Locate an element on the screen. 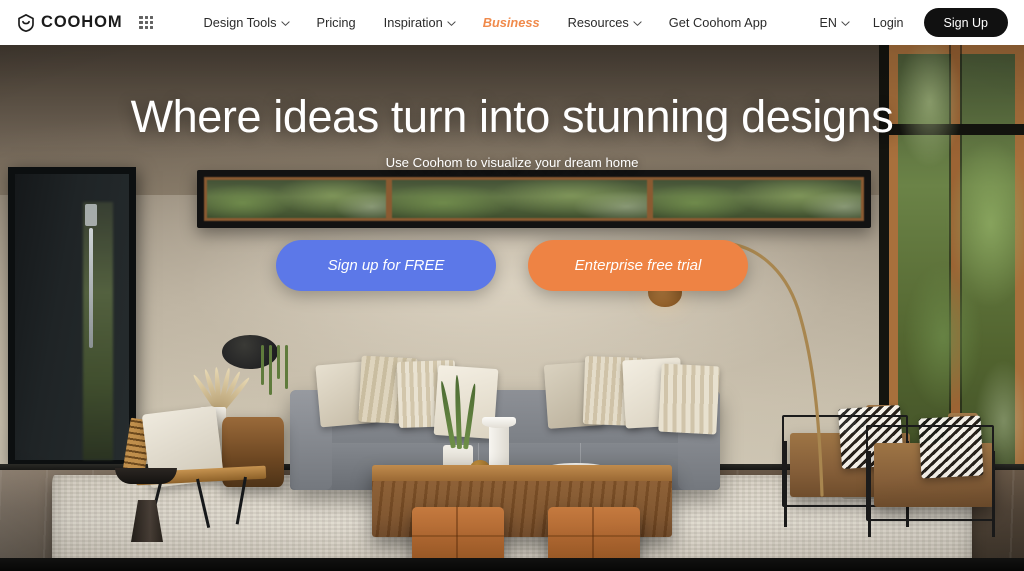 The width and height of the screenshot is (1024, 571). nav-item-resources: Resources is located at coordinates (604, 22).